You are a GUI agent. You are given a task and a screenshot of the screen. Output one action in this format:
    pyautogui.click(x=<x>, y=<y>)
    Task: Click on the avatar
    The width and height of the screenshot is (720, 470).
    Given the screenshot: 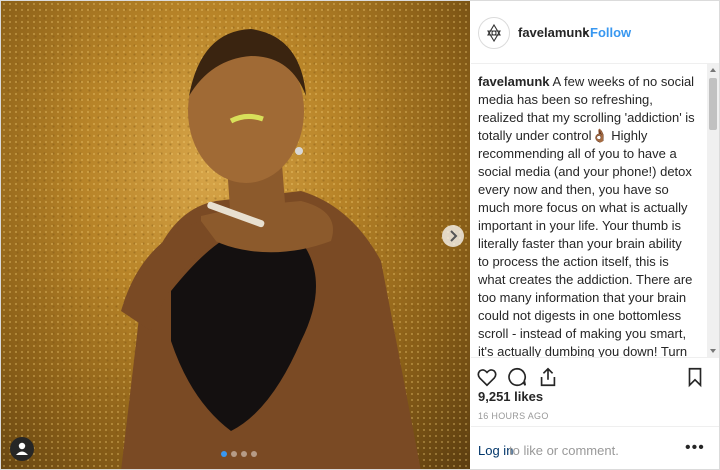 What is the action you would take?
    pyautogui.click(x=494, y=33)
    